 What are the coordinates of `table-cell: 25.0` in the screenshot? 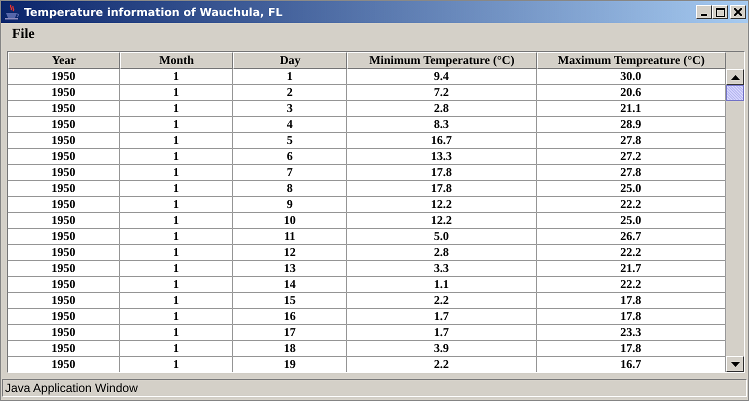 It's located at (631, 189).